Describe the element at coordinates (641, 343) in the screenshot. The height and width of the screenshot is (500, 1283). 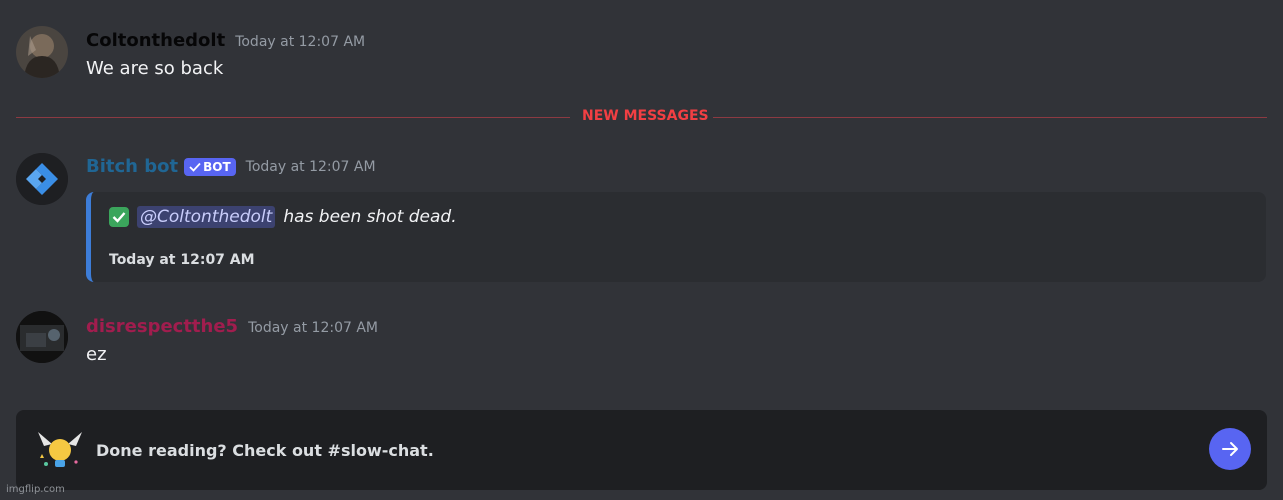
I see `message-disrespectthe5: disrespectthe5 Today at 12:07 AM ez` at that location.